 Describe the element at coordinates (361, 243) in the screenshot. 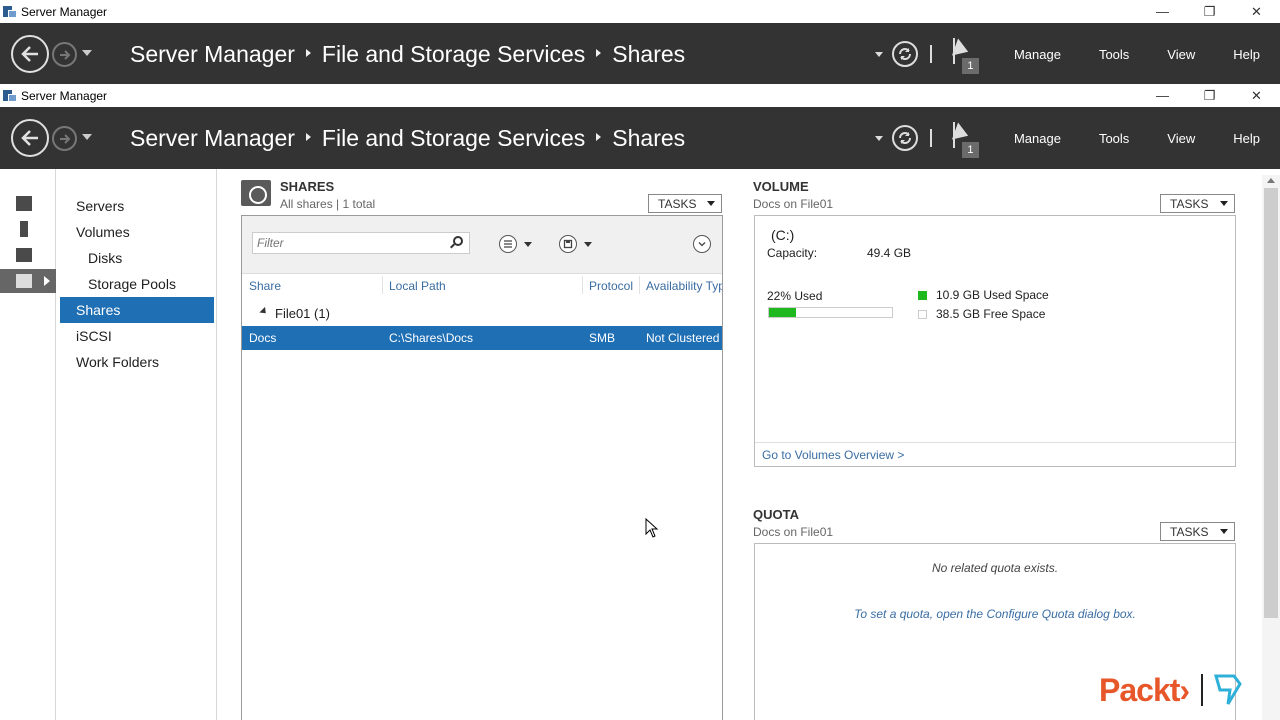

I see `filter-input` at that location.